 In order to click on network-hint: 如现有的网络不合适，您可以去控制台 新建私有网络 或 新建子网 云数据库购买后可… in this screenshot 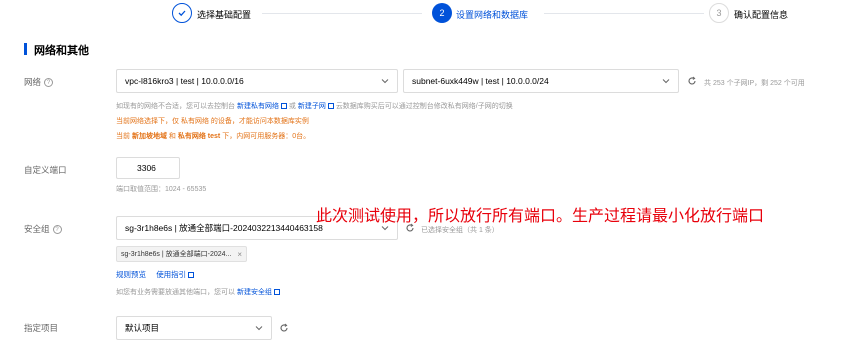, I will do `click(314, 106)`.